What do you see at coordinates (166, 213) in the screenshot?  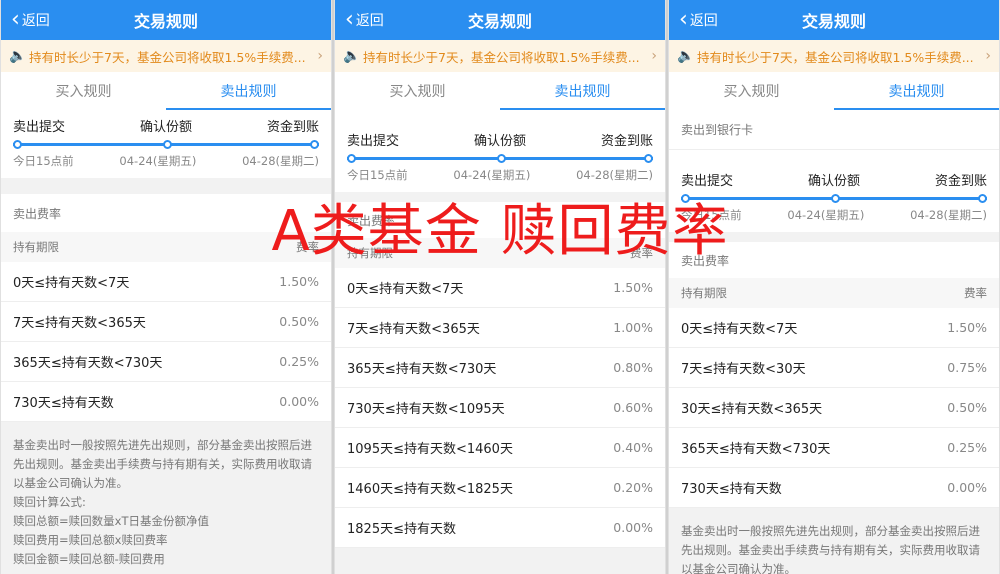 I see `fee-section-title: 卖出费率` at bounding box center [166, 213].